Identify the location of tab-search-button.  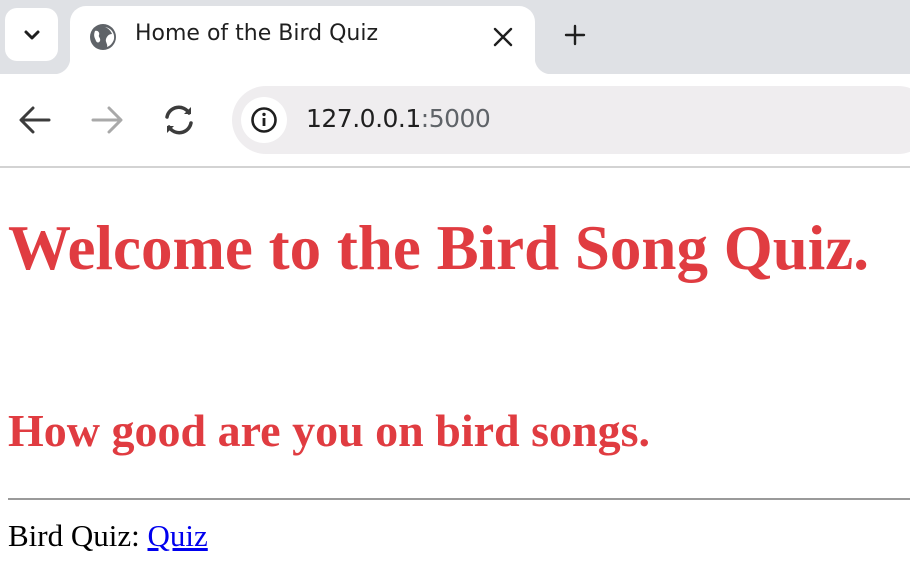
(31, 34).